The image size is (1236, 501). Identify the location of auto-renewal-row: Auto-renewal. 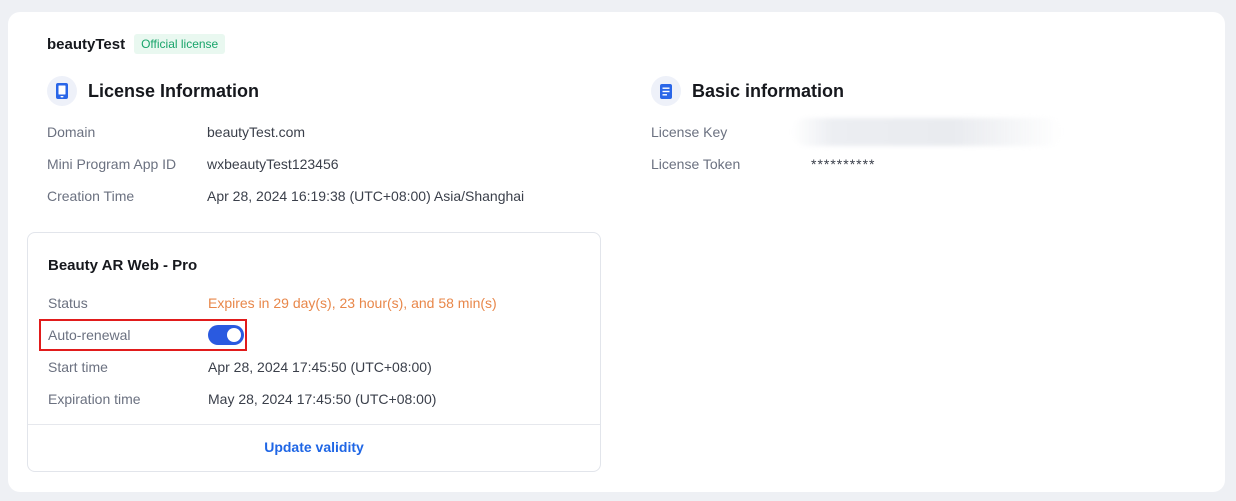
(318, 335).